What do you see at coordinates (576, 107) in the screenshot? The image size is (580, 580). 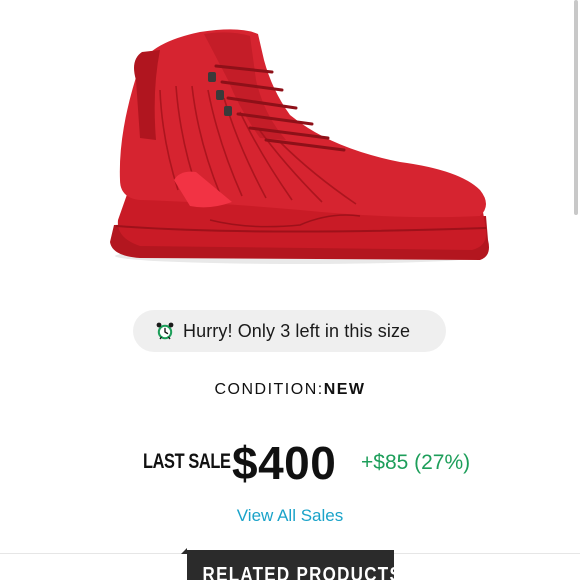 I see `scrollbar` at bounding box center [576, 107].